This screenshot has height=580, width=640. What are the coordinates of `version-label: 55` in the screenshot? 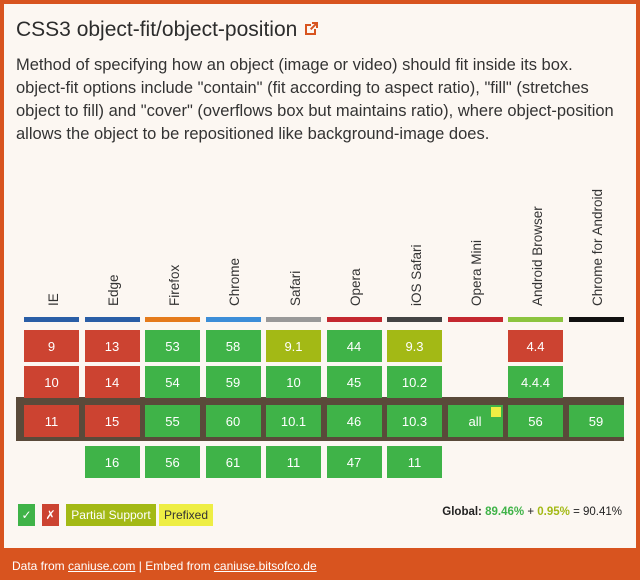 It's located at (172, 421).